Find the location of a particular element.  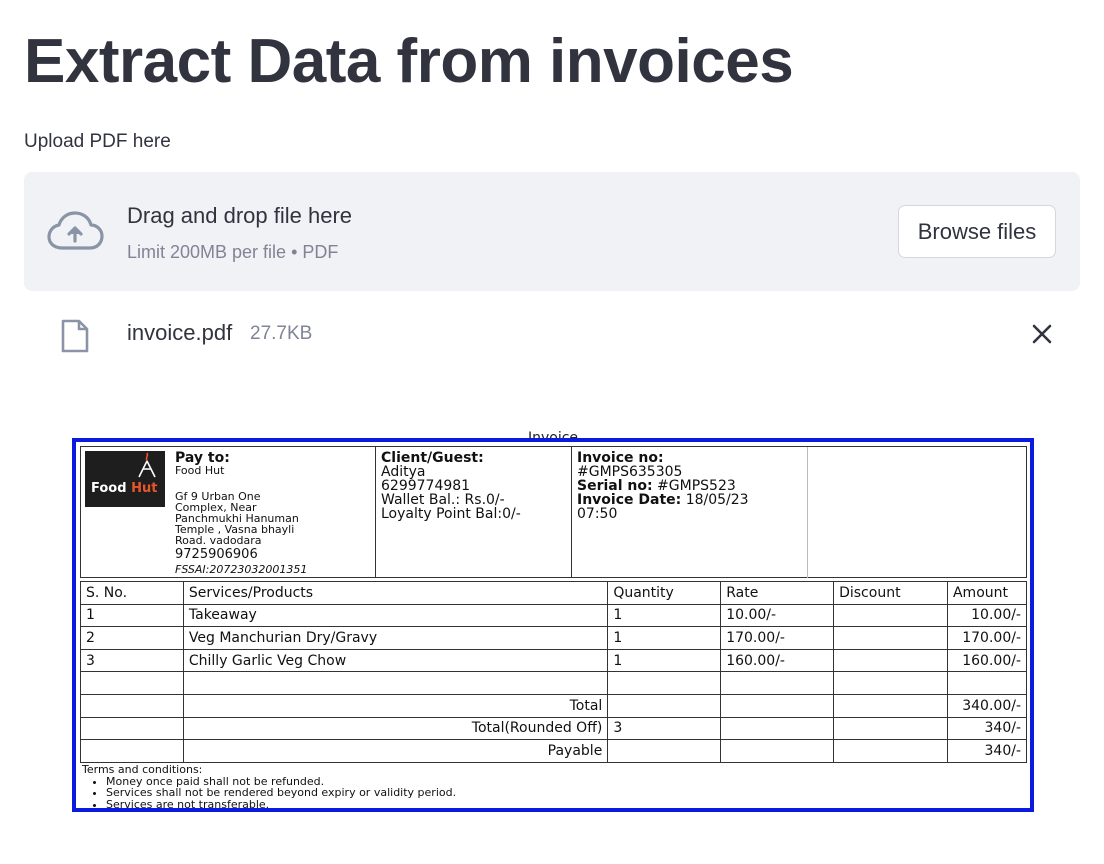

logo-hut: Hut is located at coordinates (144, 488).